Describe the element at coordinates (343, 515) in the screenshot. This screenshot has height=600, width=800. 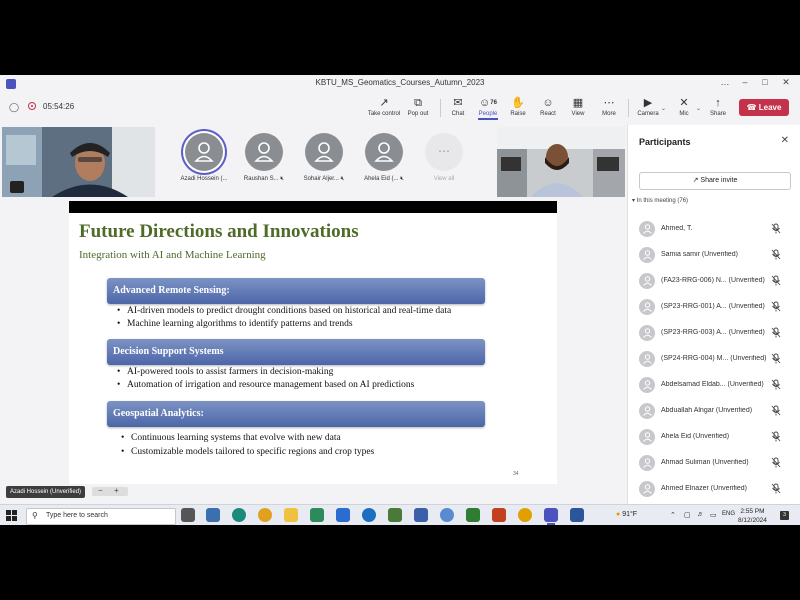
I see `mail-icon` at that location.